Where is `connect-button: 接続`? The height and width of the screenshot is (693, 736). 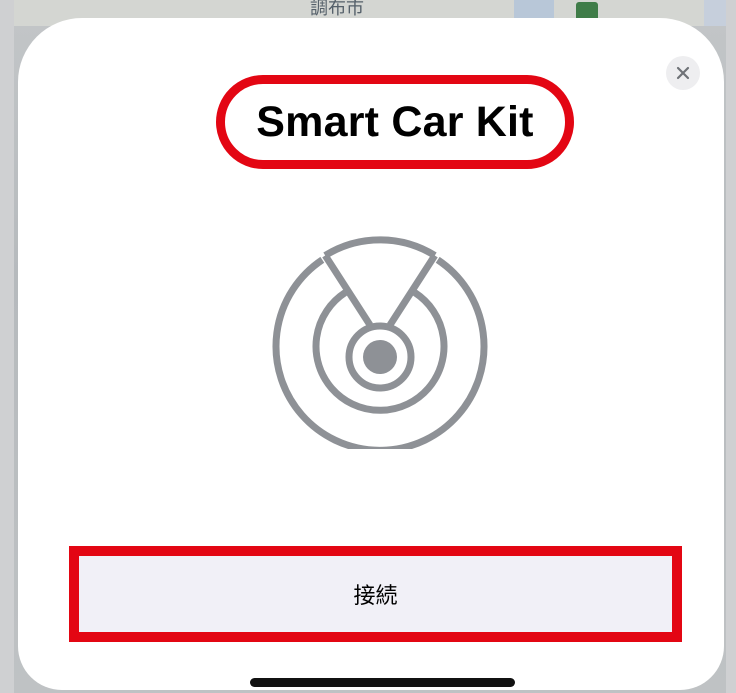 connect-button: 接続 is located at coordinates (375, 594).